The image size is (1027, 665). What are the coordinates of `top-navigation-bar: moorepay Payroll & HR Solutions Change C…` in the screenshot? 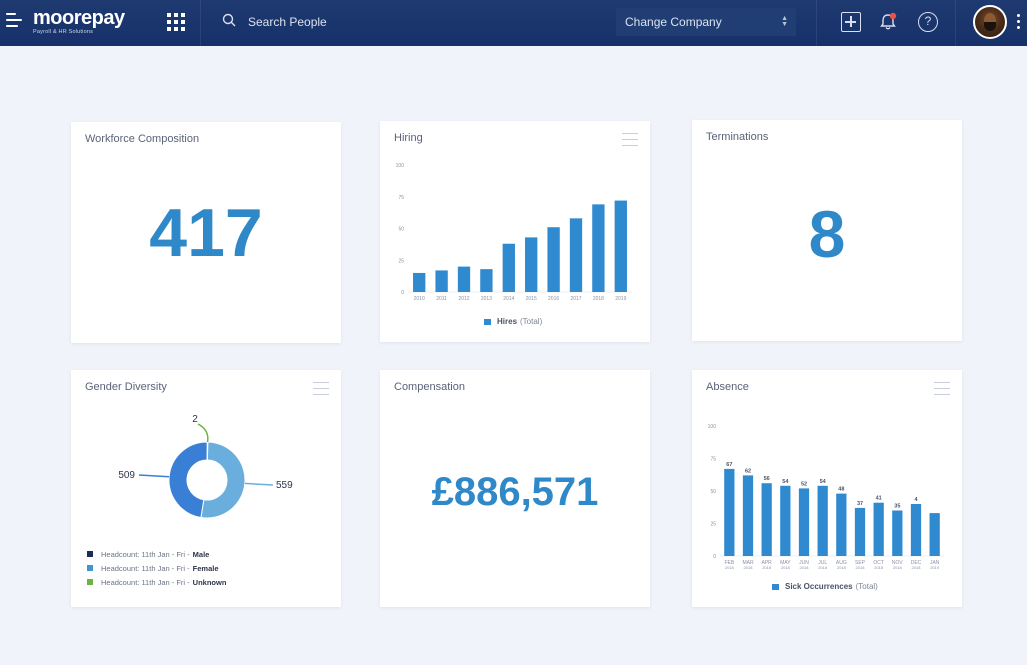 It's located at (513, 23).